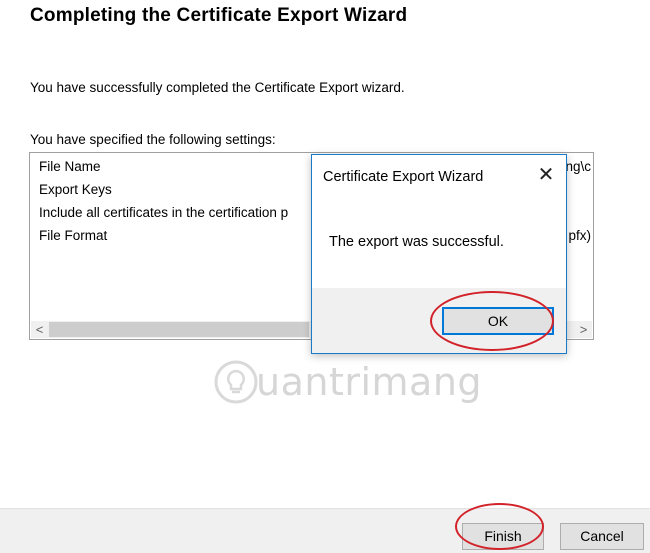  What do you see at coordinates (219, 15) in the screenshot?
I see `wizard-title: Completing the Certificate Export Wizard` at bounding box center [219, 15].